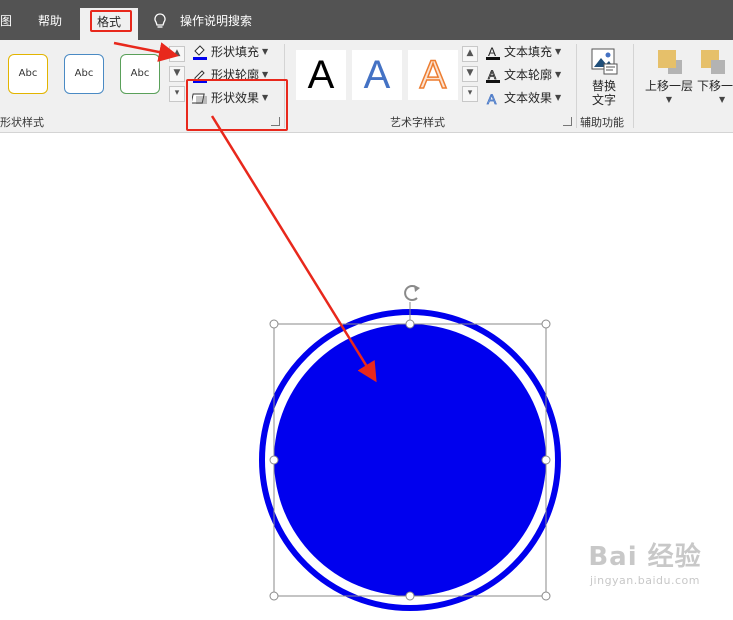 This screenshot has height=620, width=733. Describe the element at coordinates (715, 76) in the screenshot. I see `send-backward-button: 下移一 ▼` at that location.